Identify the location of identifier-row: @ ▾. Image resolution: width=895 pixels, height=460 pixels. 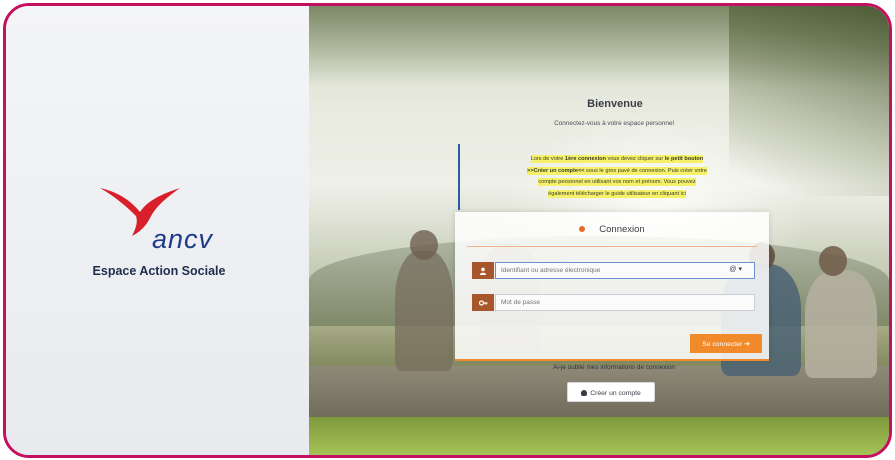
(613, 270).